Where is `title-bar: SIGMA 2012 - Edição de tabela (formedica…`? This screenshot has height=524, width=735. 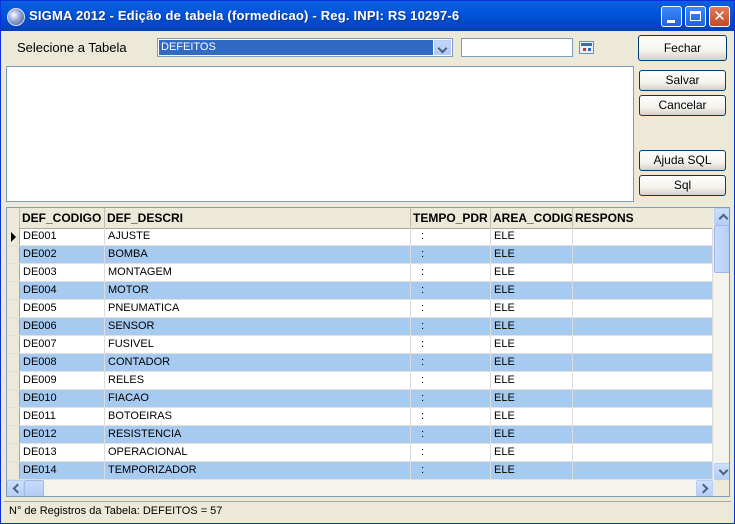 title-bar: SIGMA 2012 - Edição de tabela (formedica… is located at coordinates (367, 16).